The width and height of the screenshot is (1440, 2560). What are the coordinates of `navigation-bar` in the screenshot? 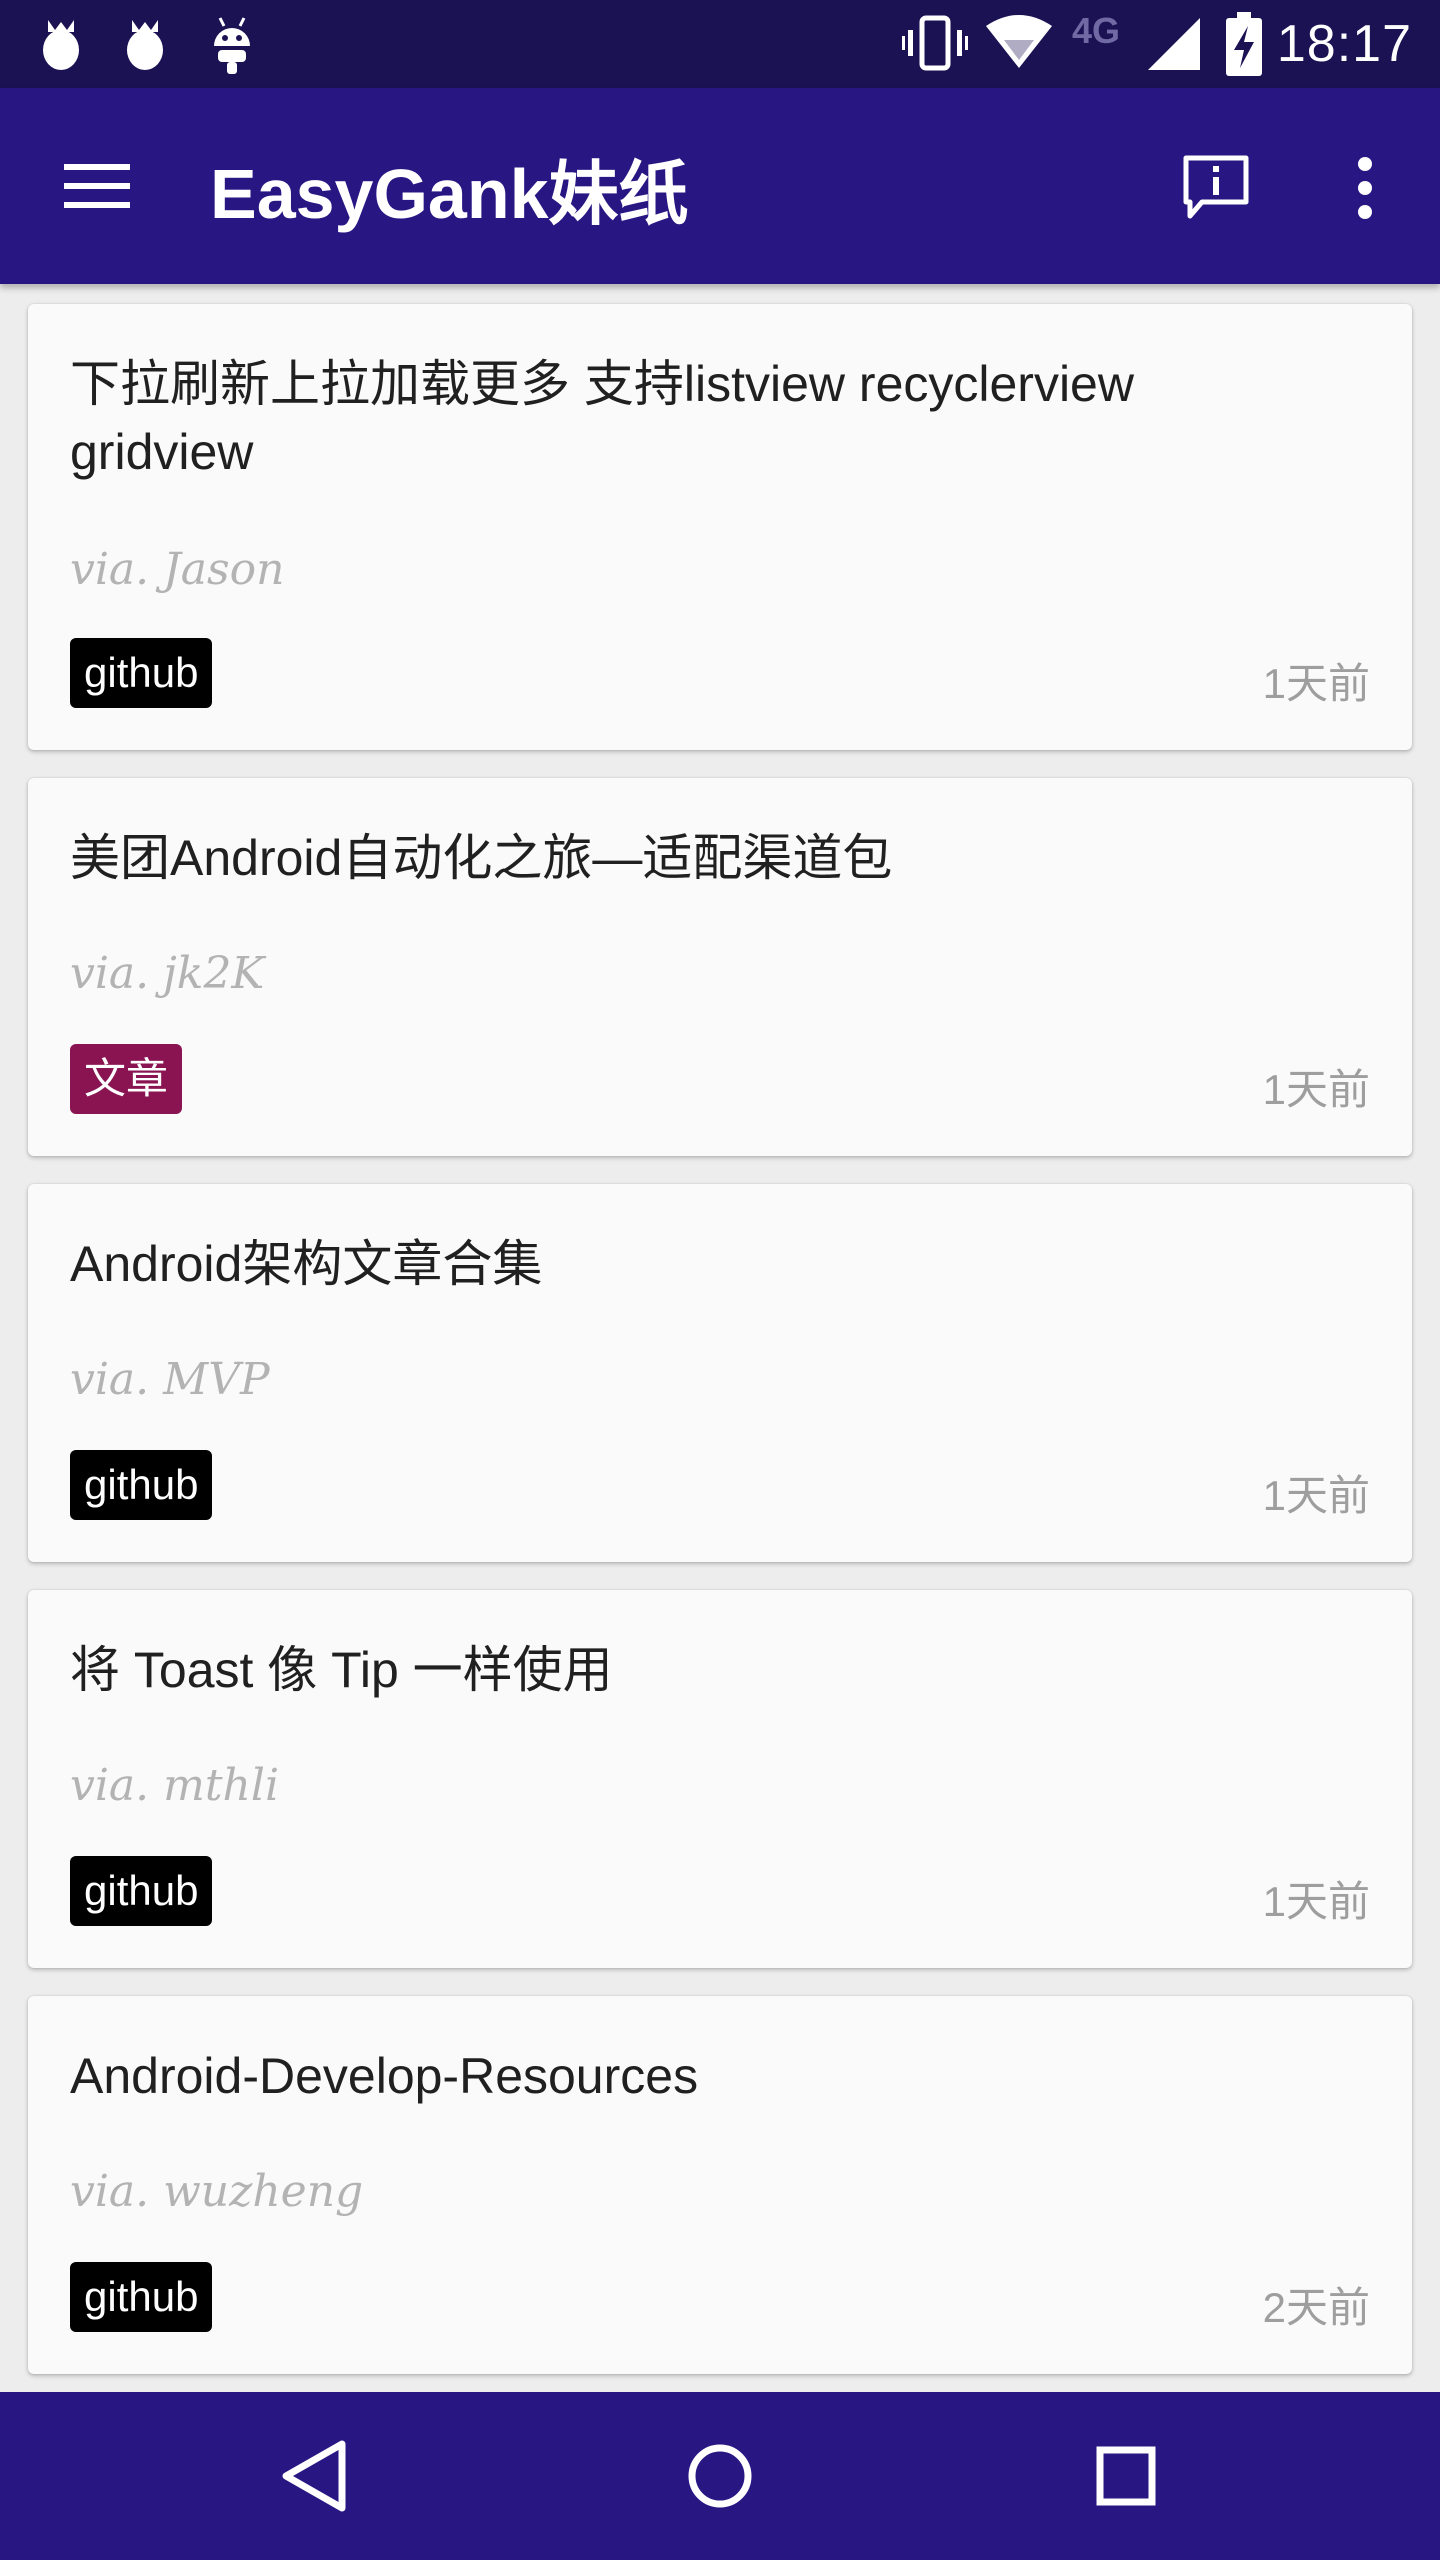 It's located at (720, 2476).